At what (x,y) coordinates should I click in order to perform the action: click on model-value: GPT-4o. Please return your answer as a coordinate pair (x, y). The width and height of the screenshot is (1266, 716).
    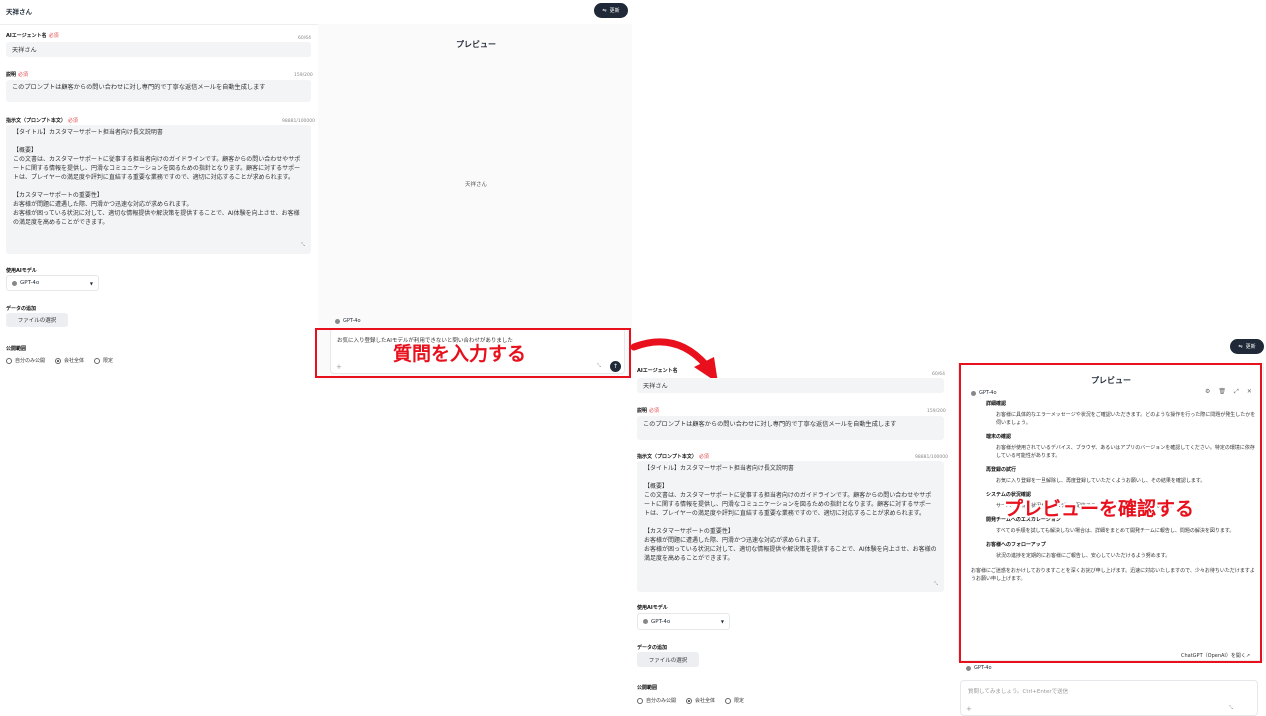
    Looking at the image, I should click on (30, 283).